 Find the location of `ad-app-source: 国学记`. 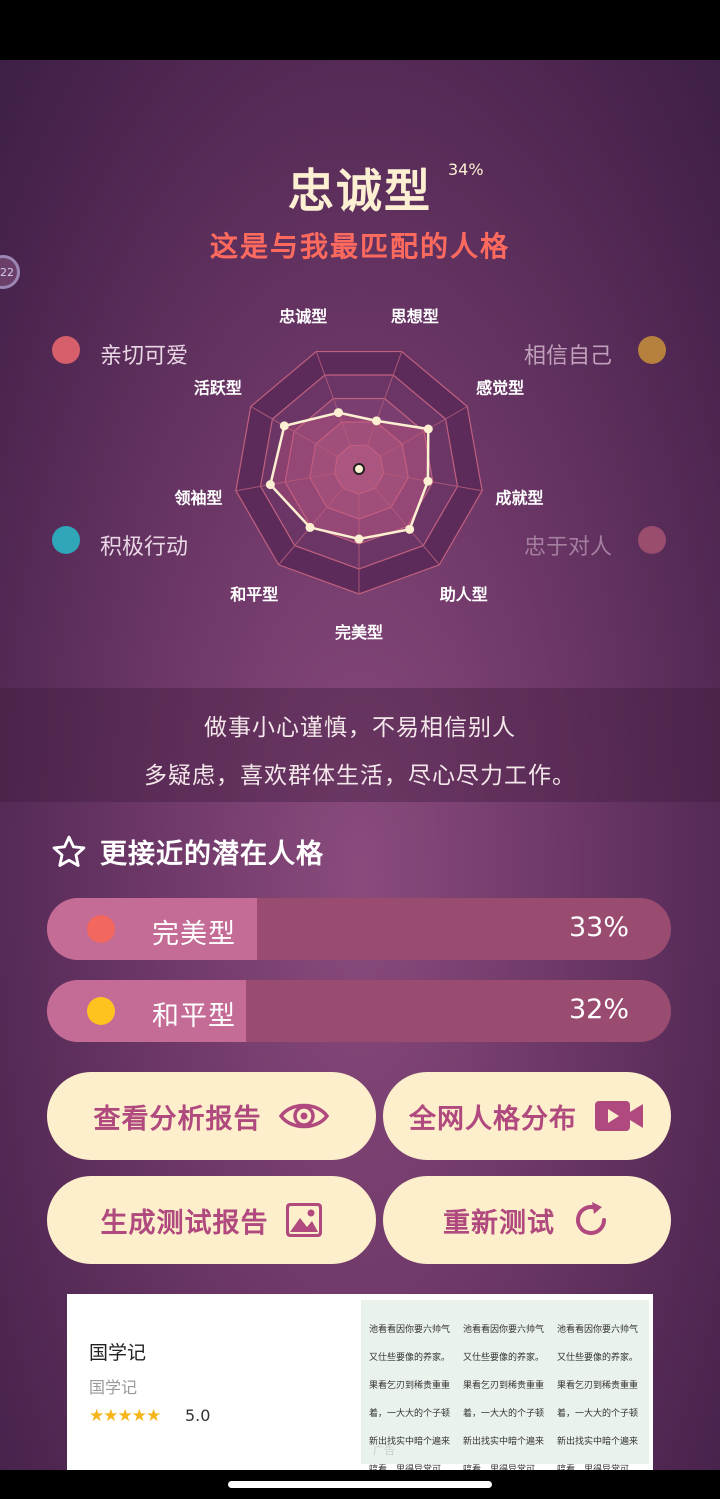

ad-app-source: 国学记 is located at coordinates (113, 1387).